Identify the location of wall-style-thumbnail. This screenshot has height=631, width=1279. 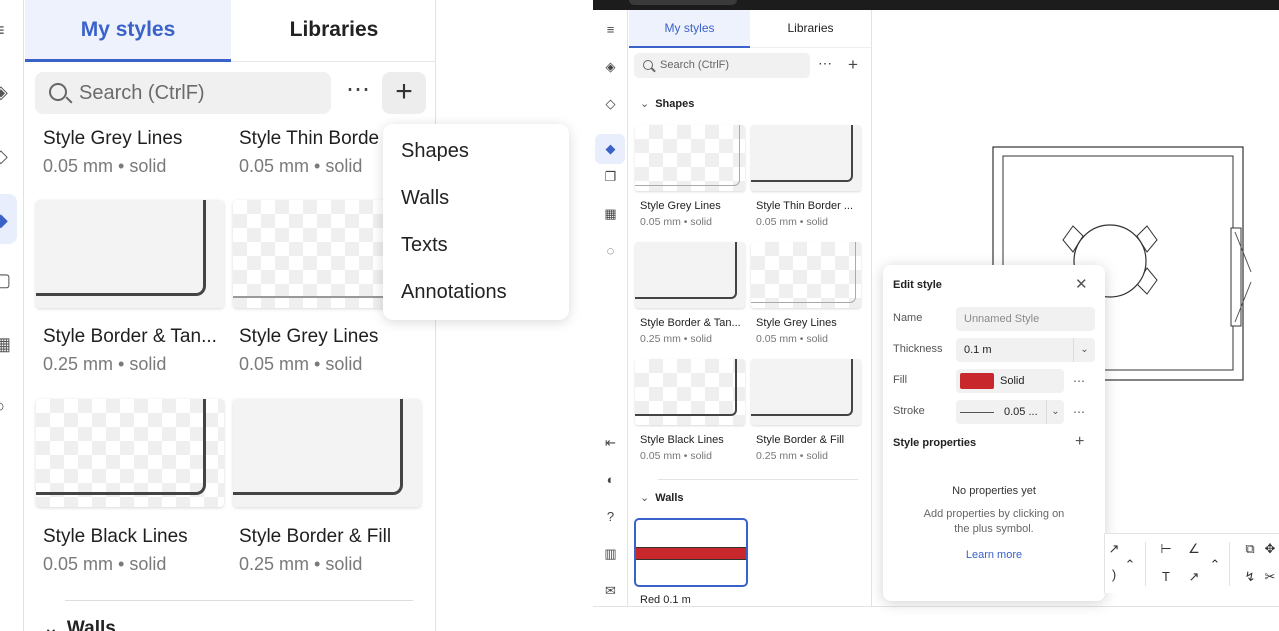
(691, 552).